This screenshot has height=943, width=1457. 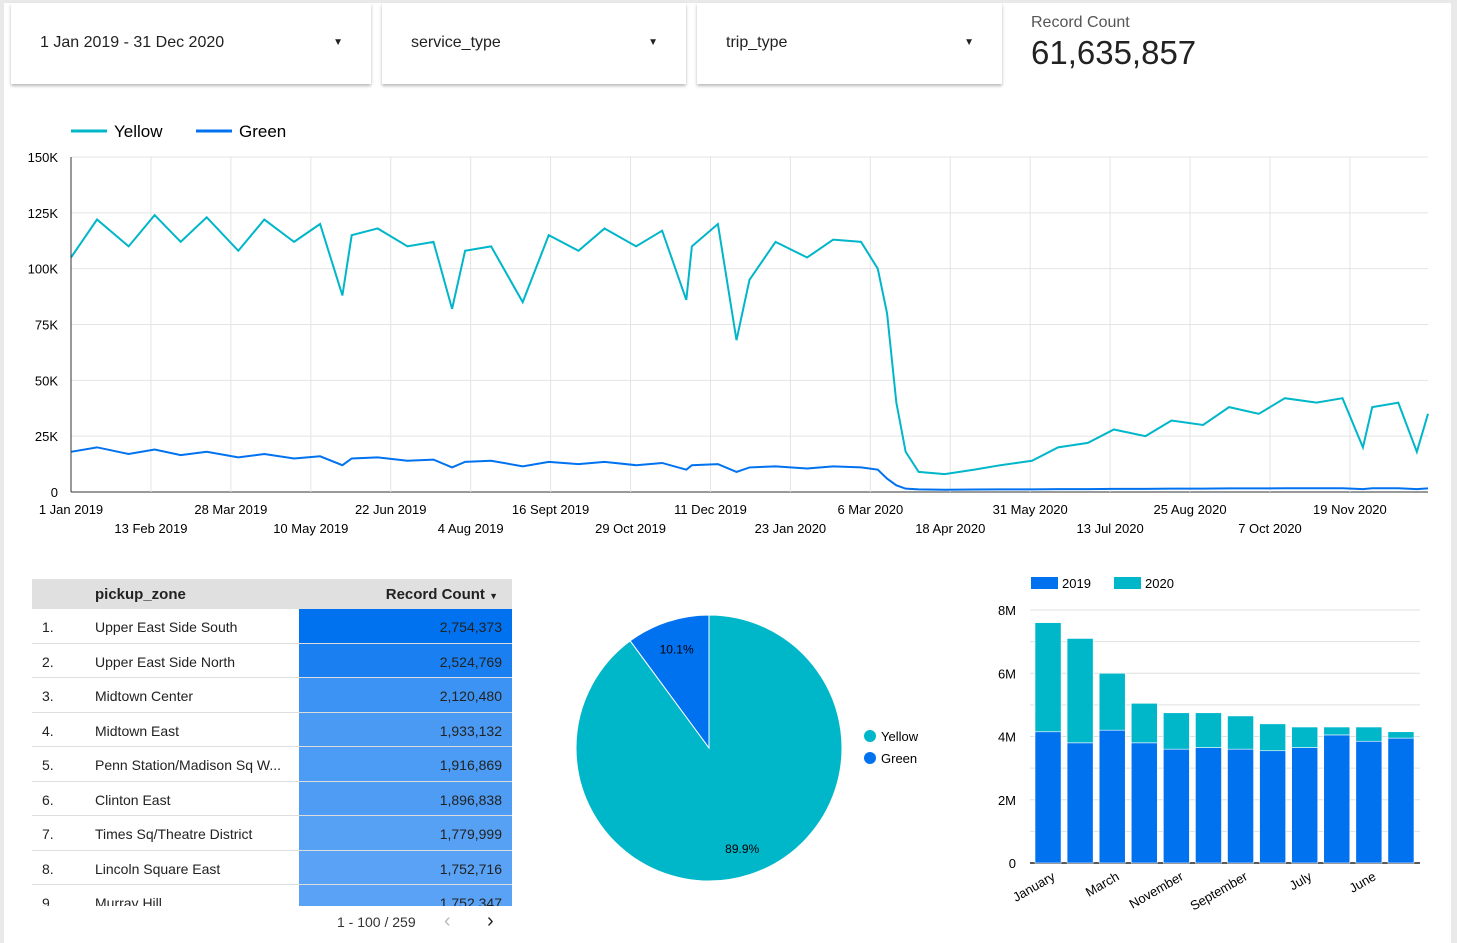 What do you see at coordinates (48, 799) in the screenshot?
I see `row-number: 6.` at bounding box center [48, 799].